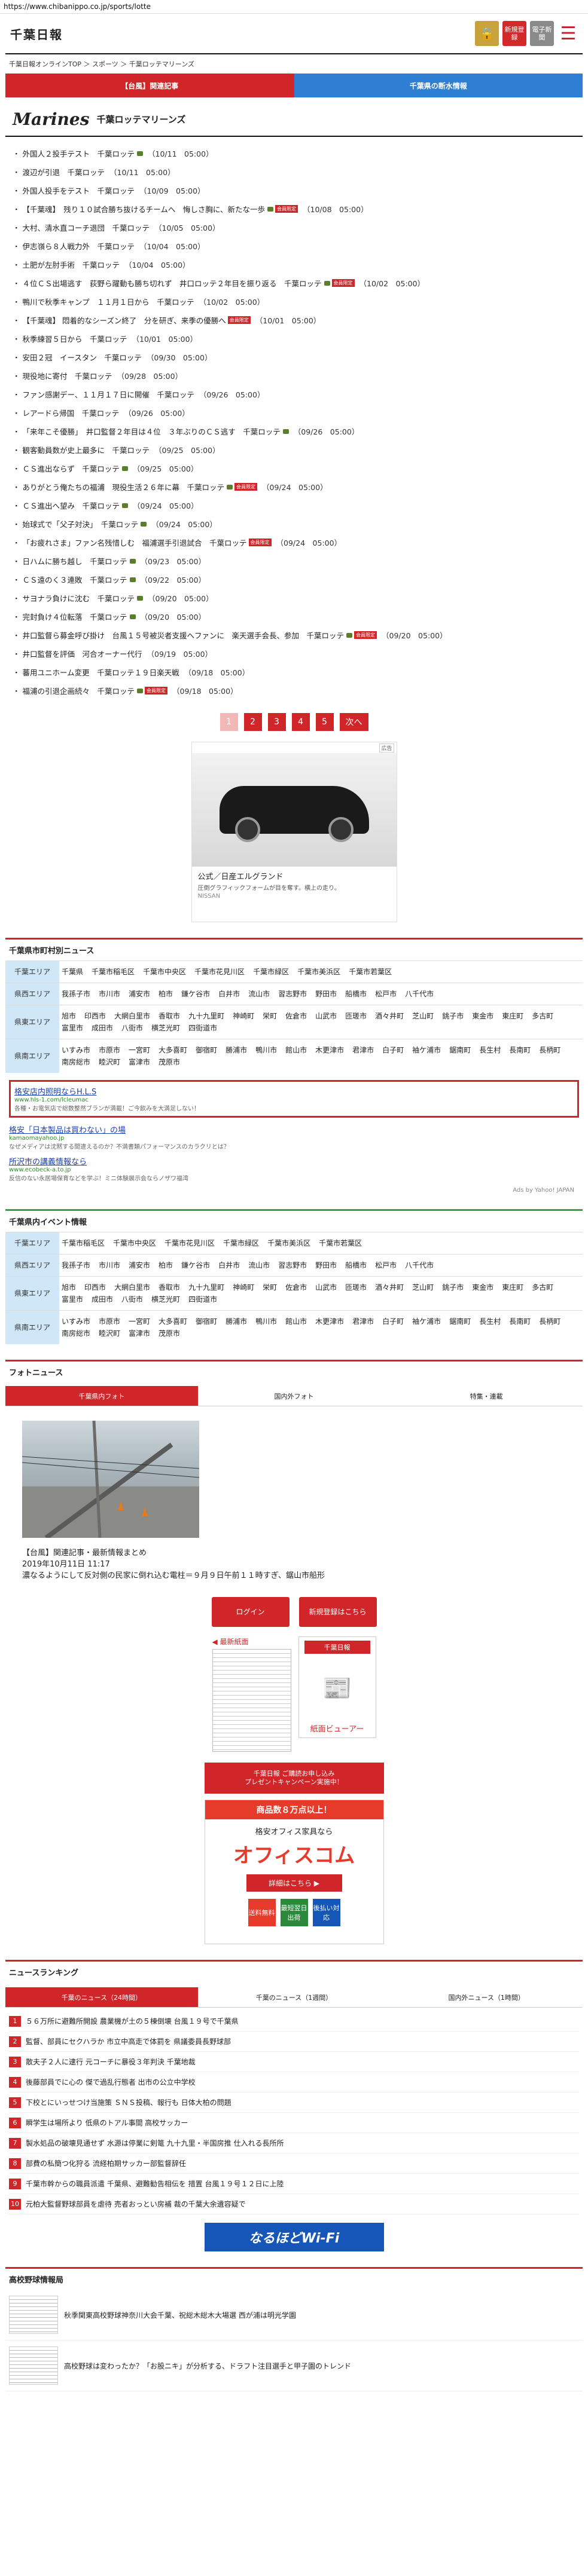 This screenshot has width=588, height=2576. I want to click on city-link: 一宮町, so click(139, 1050).